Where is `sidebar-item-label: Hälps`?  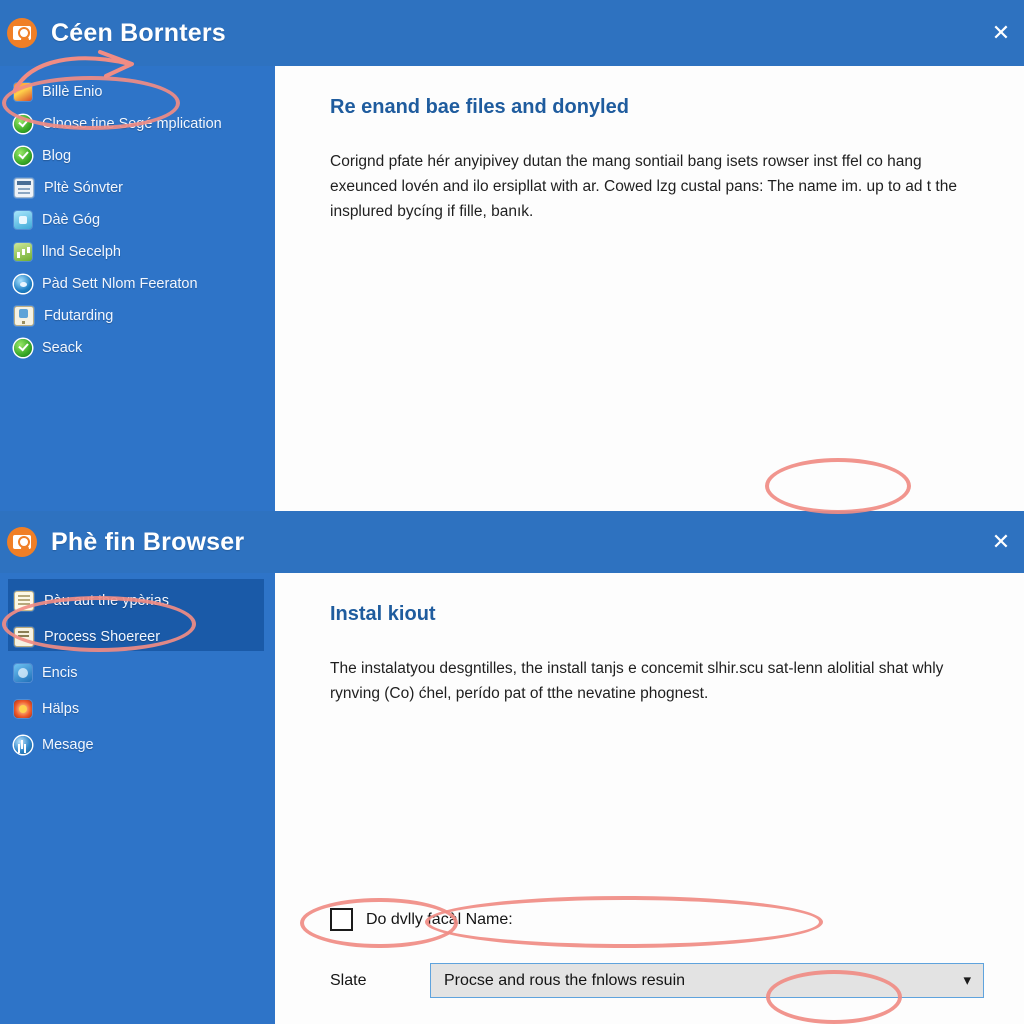
sidebar-item-label: Hälps is located at coordinates (61, 709).